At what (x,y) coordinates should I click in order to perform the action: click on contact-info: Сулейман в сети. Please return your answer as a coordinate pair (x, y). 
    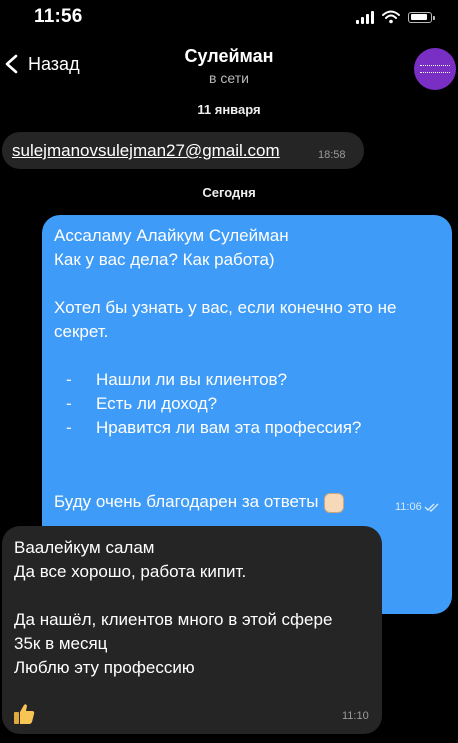
    Looking at the image, I should click on (229, 66).